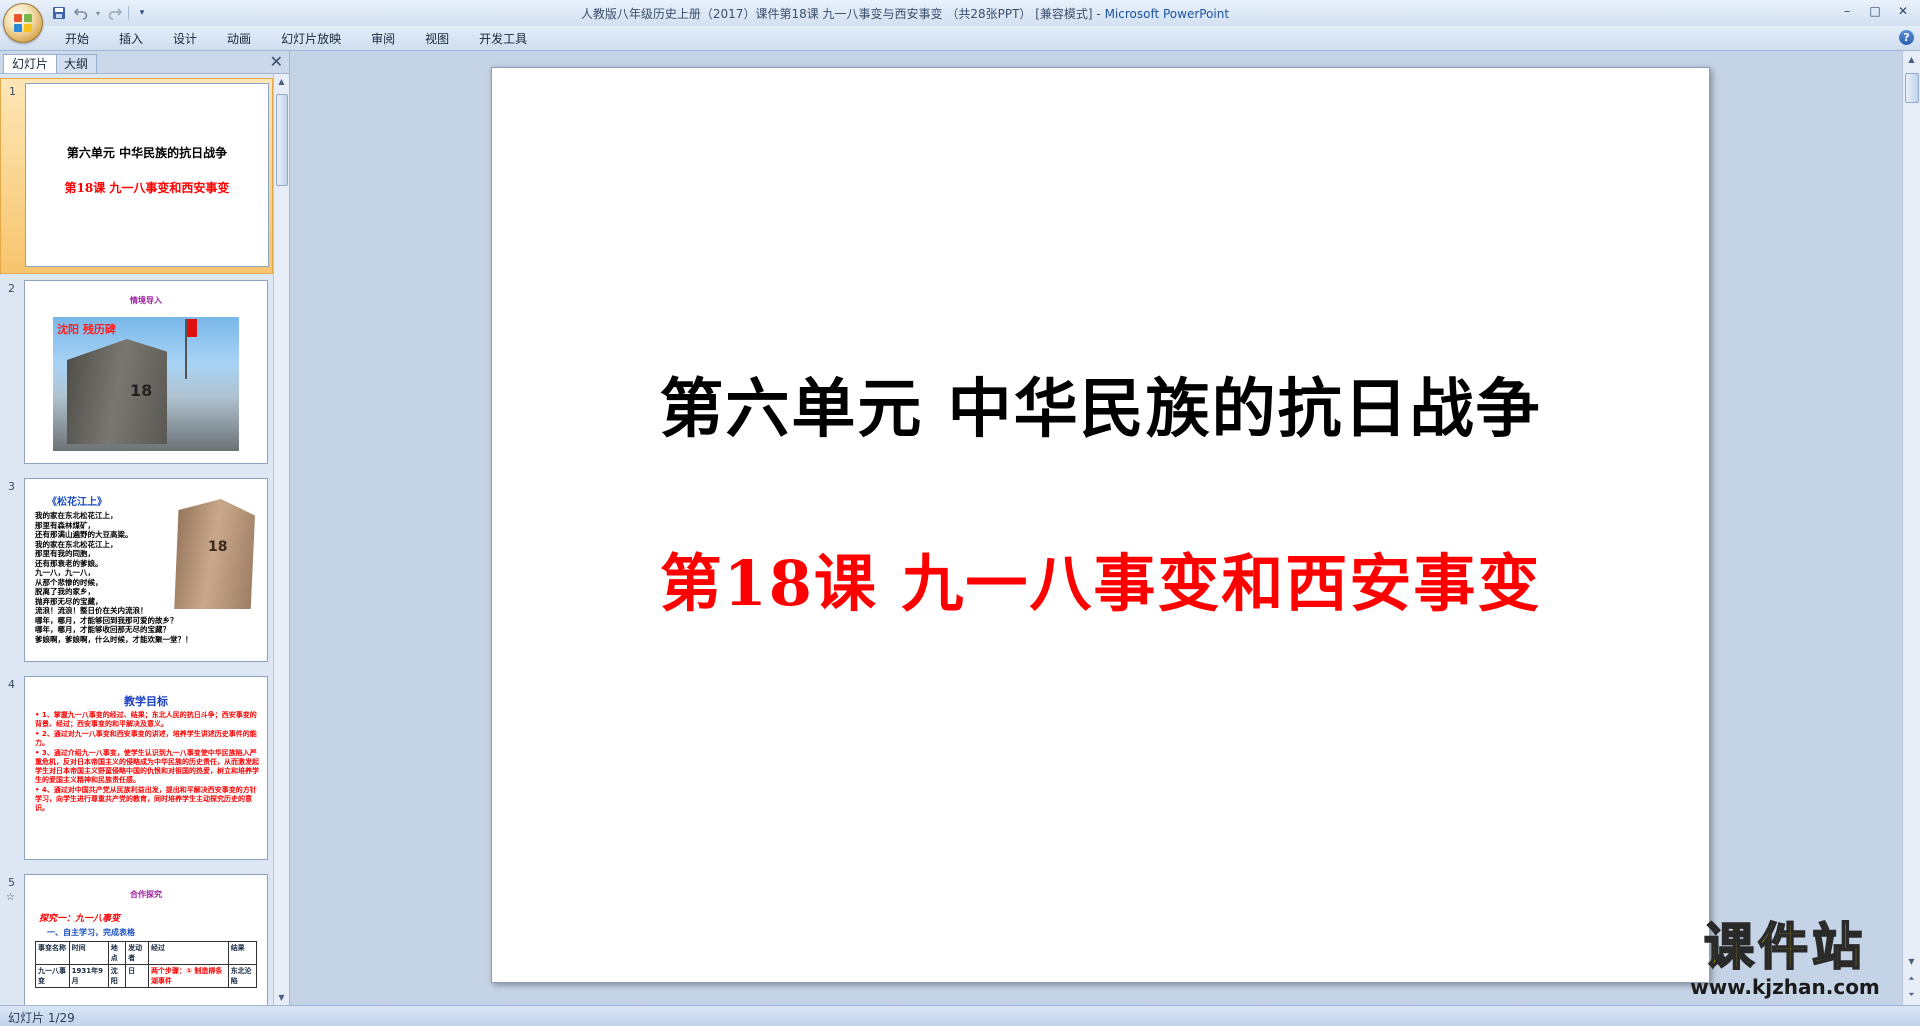 The image size is (1920, 1026). I want to click on help-icon: ?, so click(1906, 37).